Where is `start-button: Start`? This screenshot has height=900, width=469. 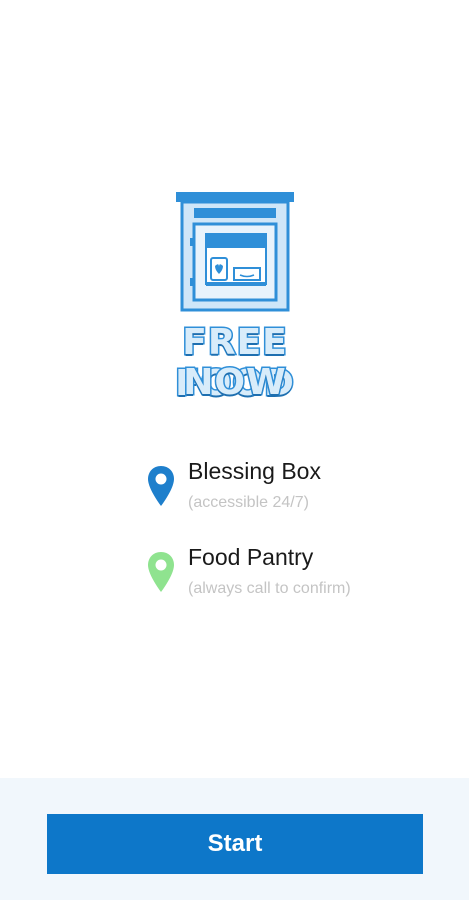
start-button: Start is located at coordinates (235, 844).